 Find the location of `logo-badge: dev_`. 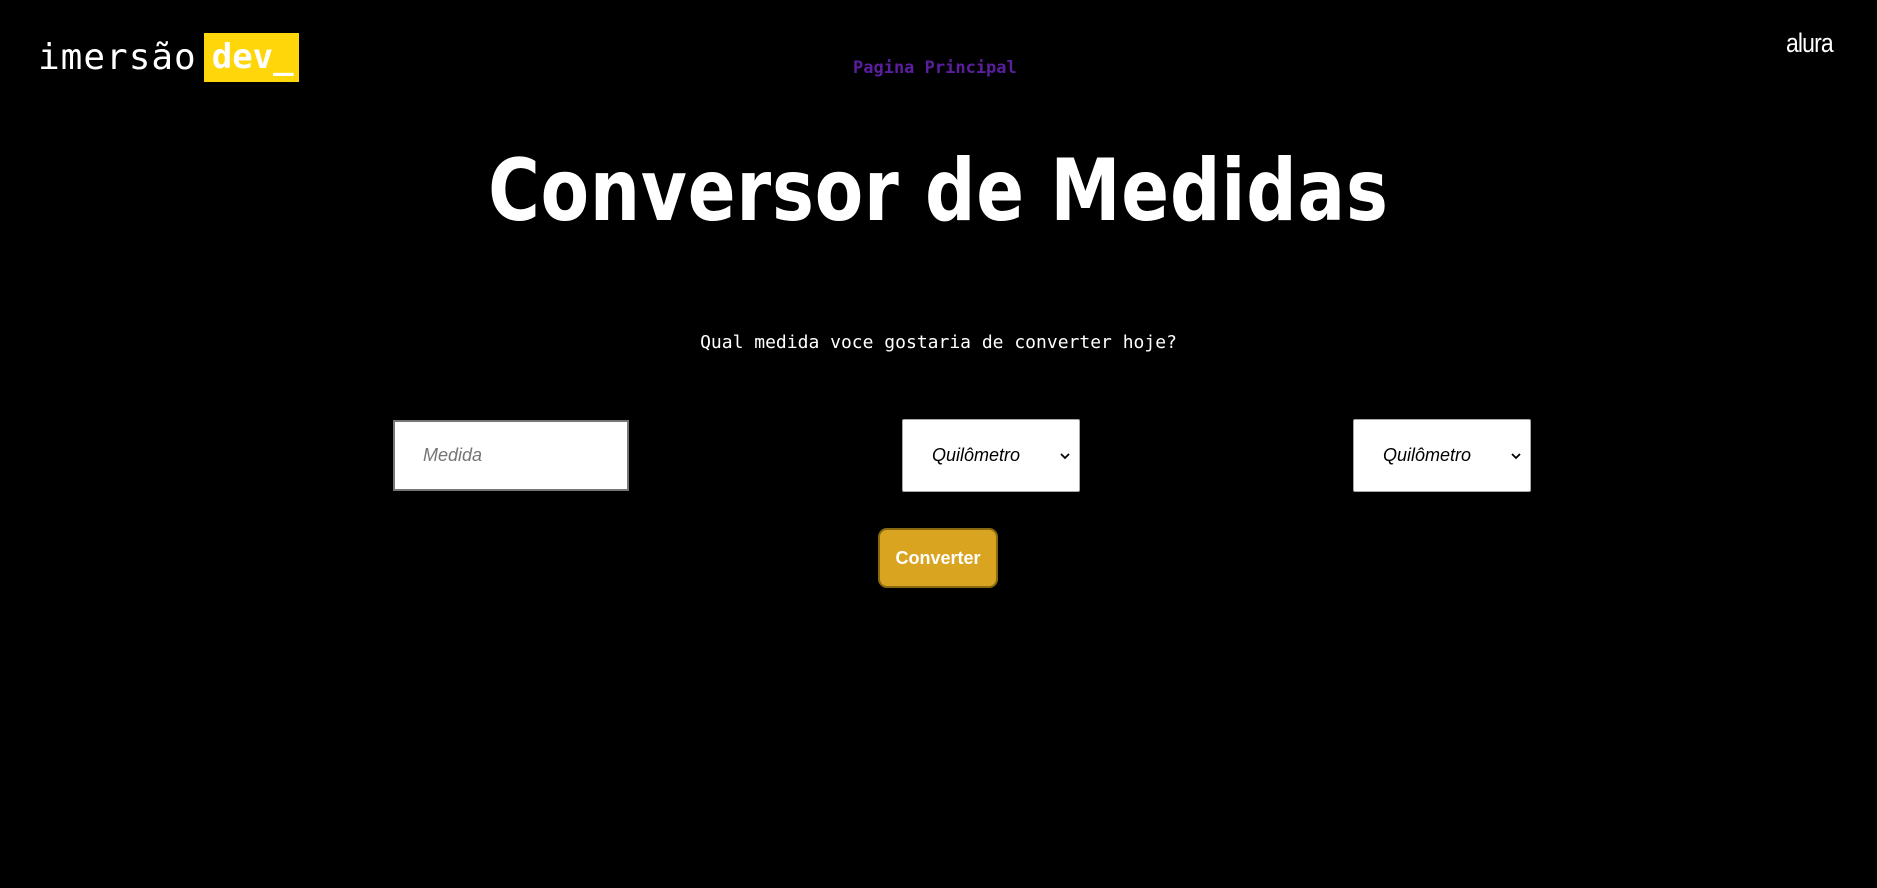

logo-badge: dev_ is located at coordinates (251, 57).